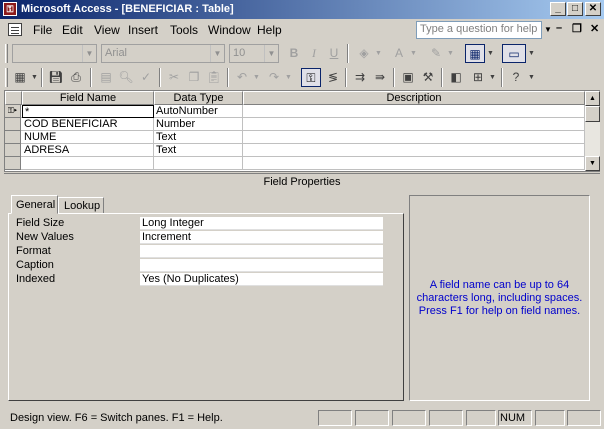 This screenshot has width=604, height=429. I want to click on print-preview-icon: ⎙, so click(76, 77).